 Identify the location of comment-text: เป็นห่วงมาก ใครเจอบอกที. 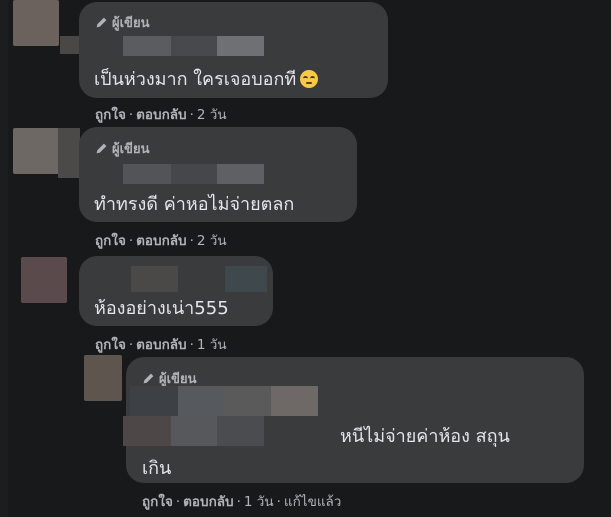
(206, 78).